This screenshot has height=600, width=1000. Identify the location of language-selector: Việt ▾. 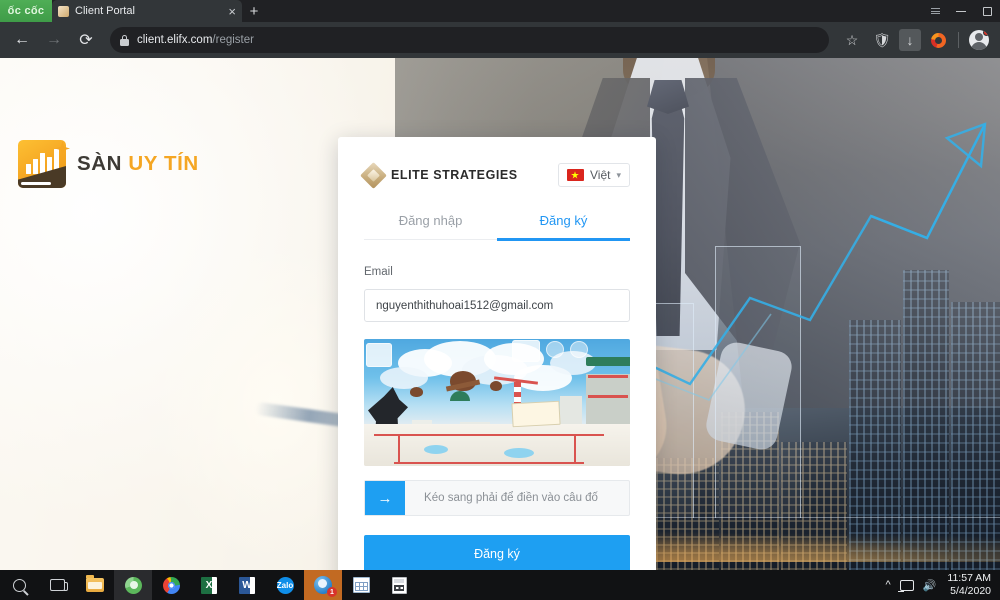
(594, 175).